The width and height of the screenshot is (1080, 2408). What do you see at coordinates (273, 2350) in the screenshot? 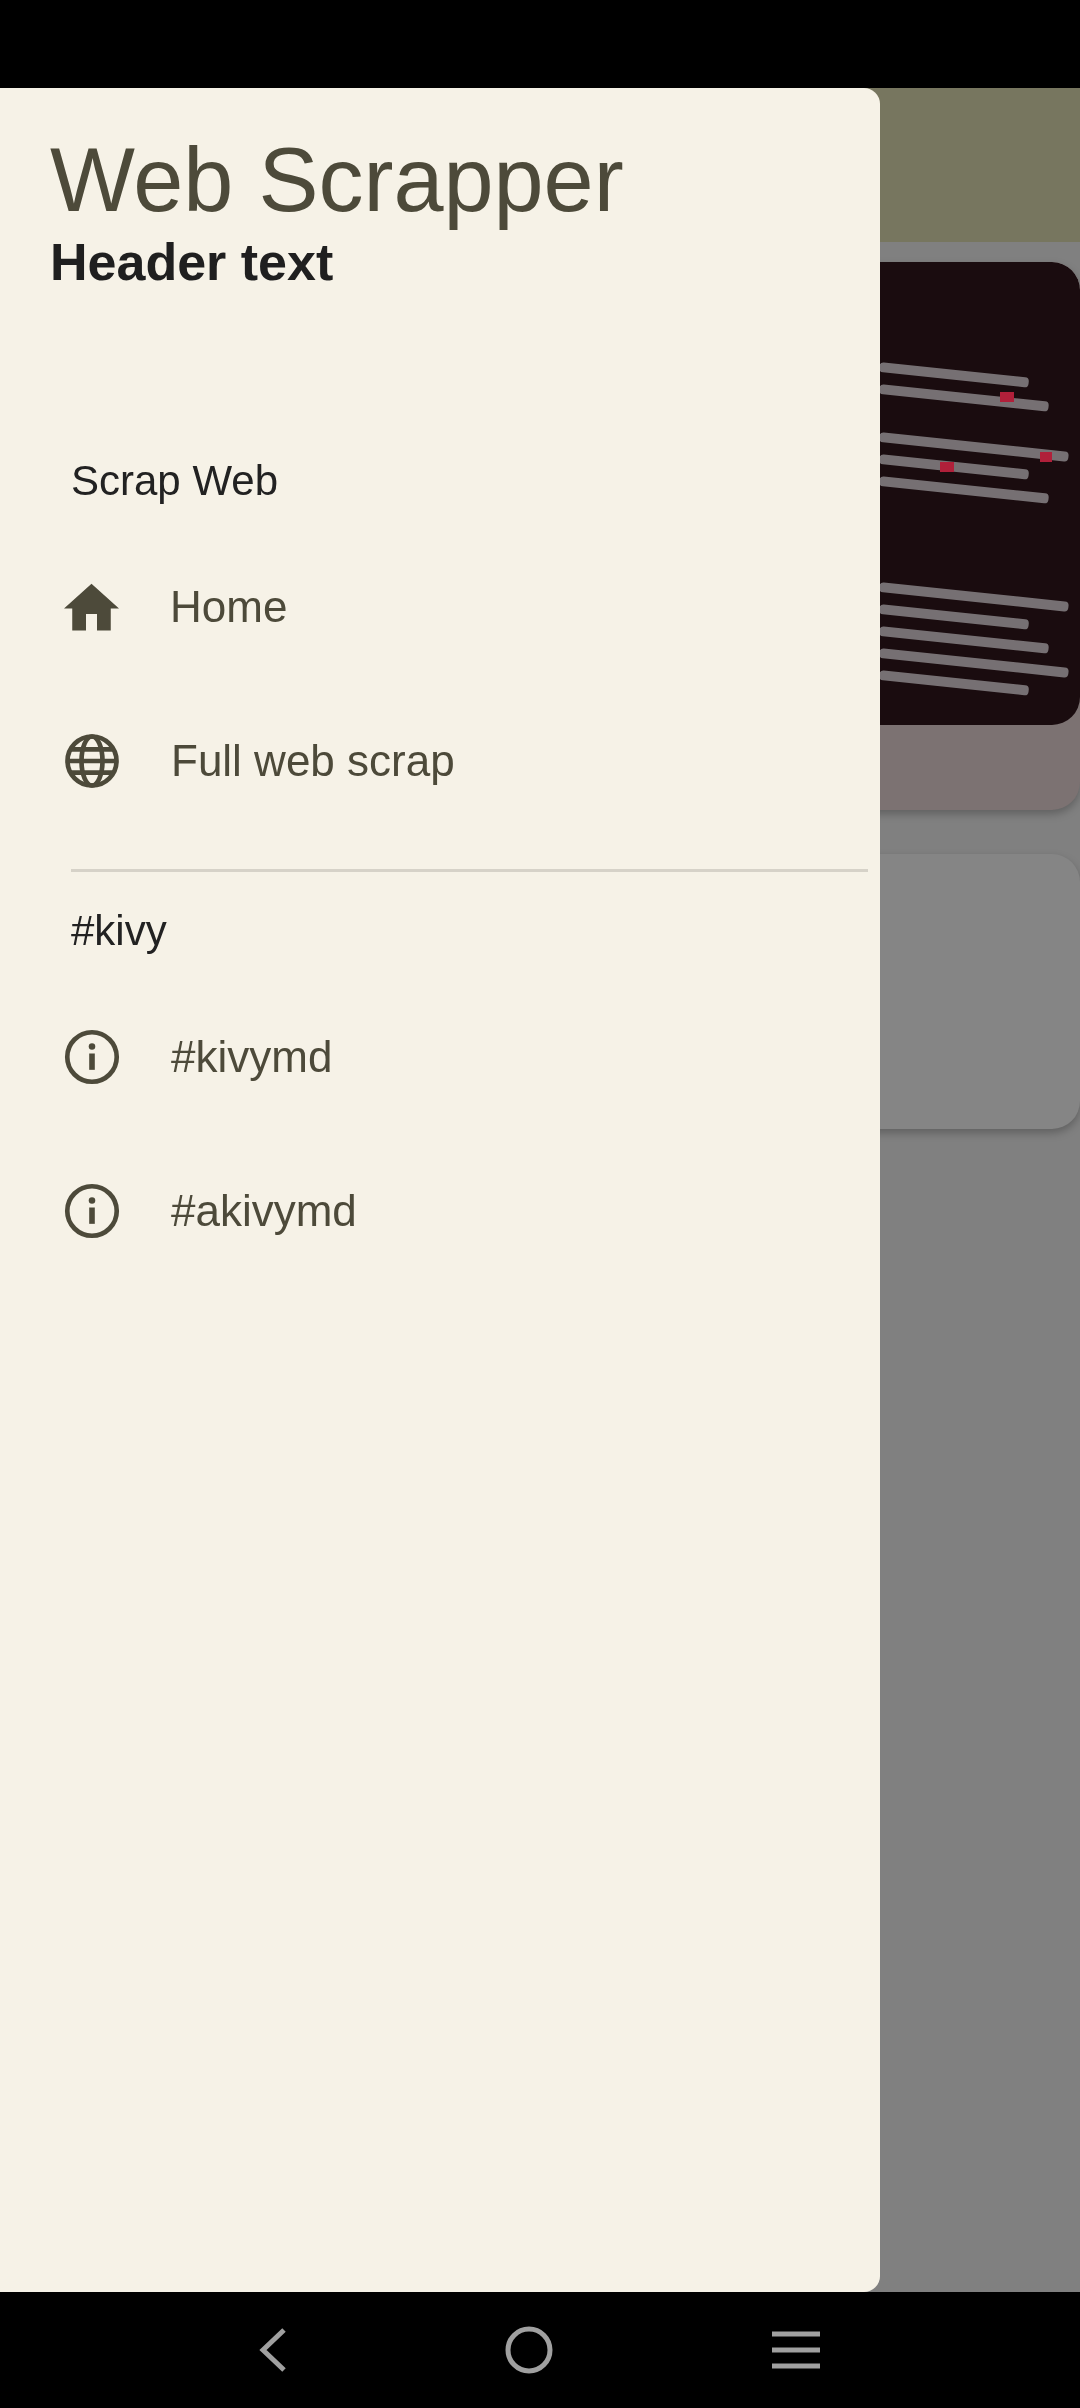
I see `back-icon` at bounding box center [273, 2350].